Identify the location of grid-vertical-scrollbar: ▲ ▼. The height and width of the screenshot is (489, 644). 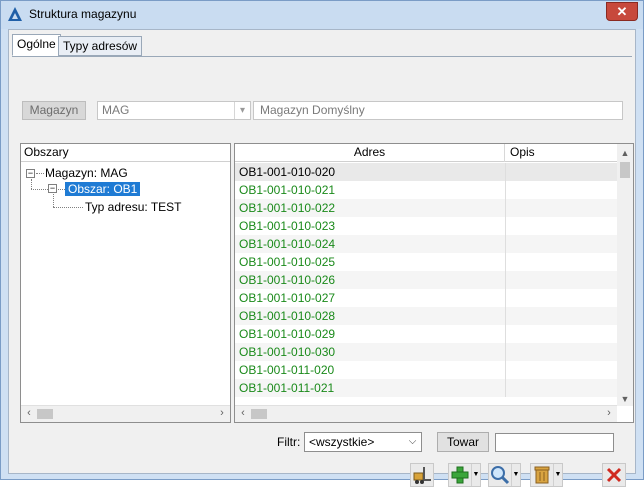
(625, 275).